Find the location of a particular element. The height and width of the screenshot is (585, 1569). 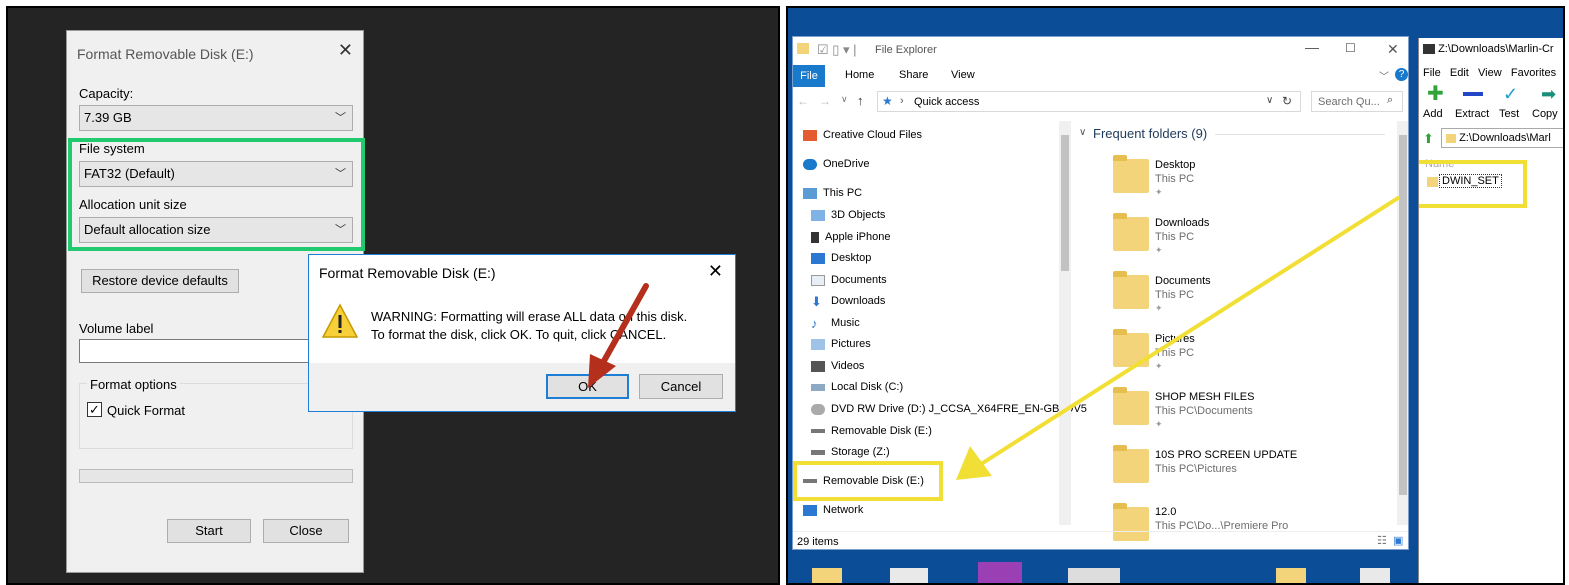

tab-file: File is located at coordinates (809, 76).